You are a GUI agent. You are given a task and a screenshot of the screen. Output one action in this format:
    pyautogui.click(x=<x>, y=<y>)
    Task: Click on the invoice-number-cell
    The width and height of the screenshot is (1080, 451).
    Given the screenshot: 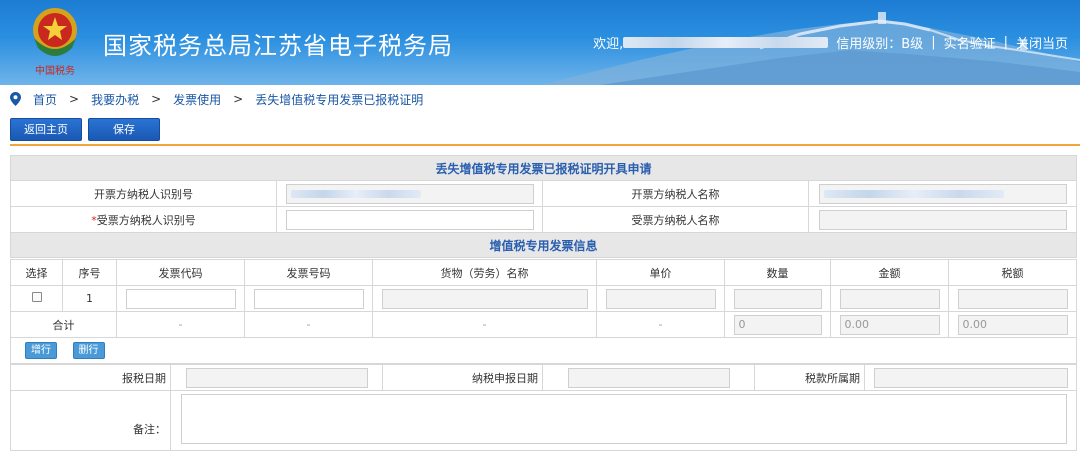 What is the action you would take?
    pyautogui.click(x=308, y=298)
    